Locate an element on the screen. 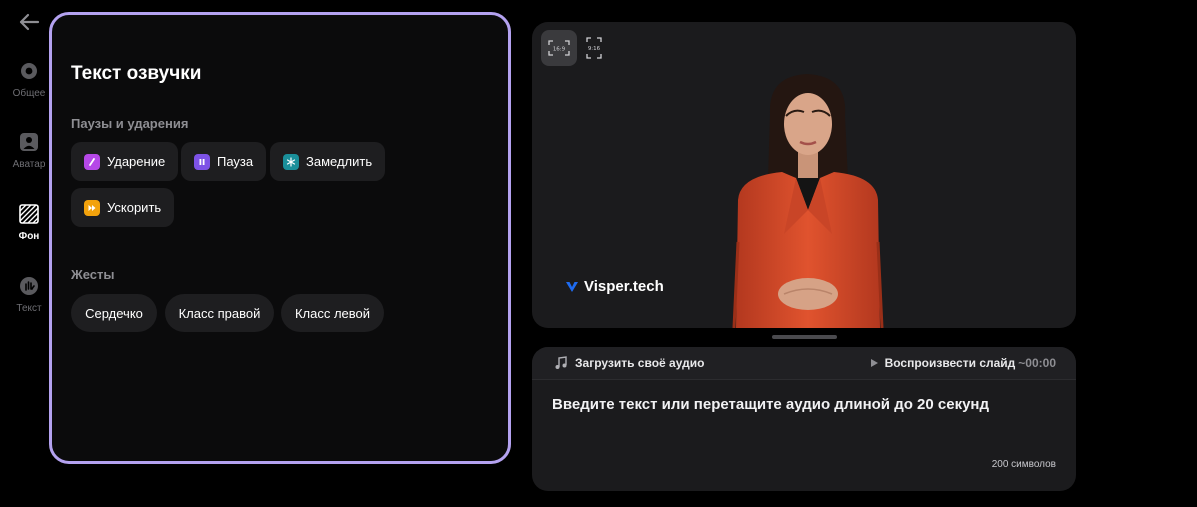 The image size is (1197, 507). stress-label: Ударение is located at coordinates (136, 161).